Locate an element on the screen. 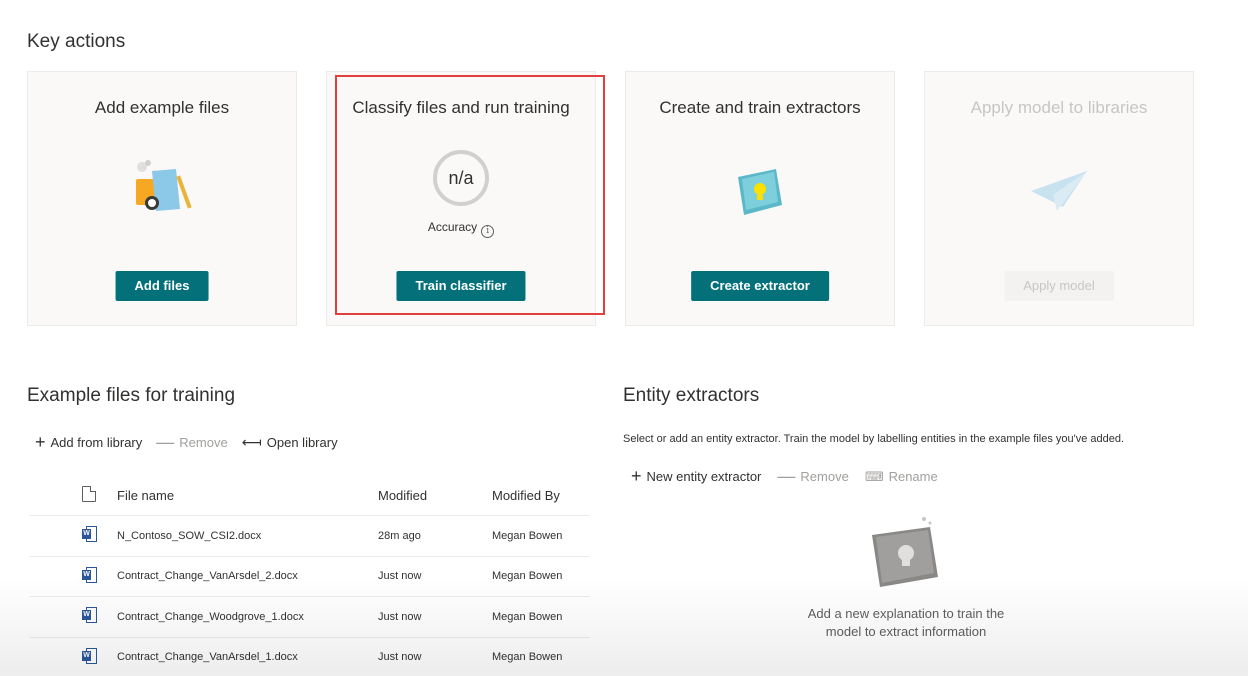 The width and height of the screenshot is (1248, 676). add-files-button: Add files is located at coordinates (162, 286).